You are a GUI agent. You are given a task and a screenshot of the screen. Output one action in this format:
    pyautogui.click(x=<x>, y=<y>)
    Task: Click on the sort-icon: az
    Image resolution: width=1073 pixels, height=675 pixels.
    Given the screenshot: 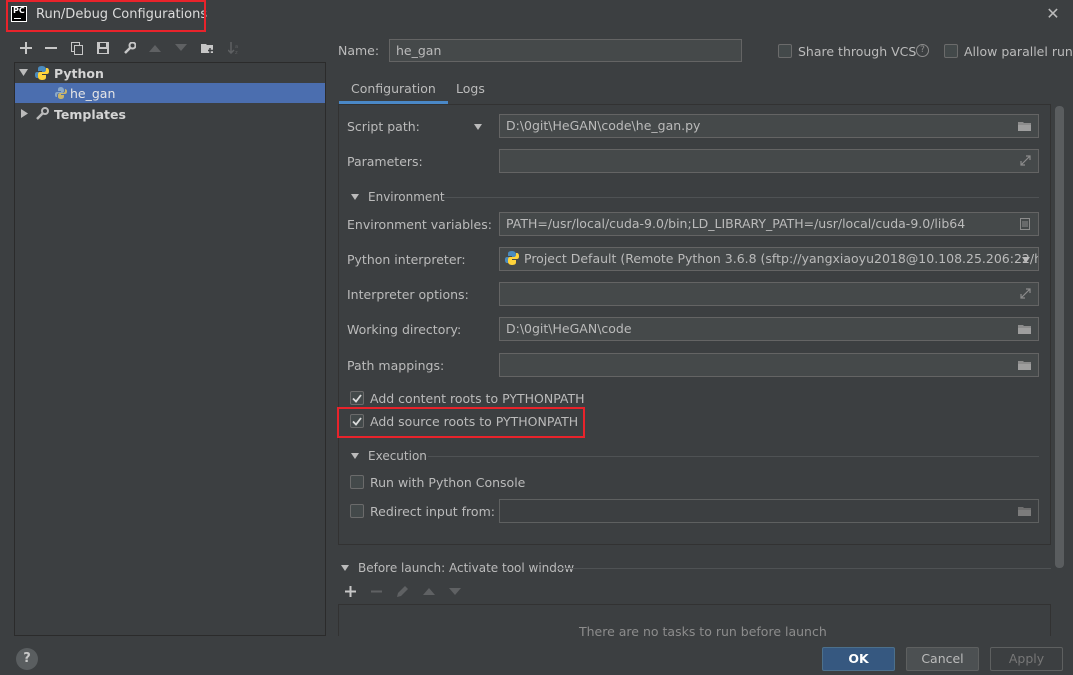 What is the action you would take?
    pyautogui.click(x=234, y=48)
    